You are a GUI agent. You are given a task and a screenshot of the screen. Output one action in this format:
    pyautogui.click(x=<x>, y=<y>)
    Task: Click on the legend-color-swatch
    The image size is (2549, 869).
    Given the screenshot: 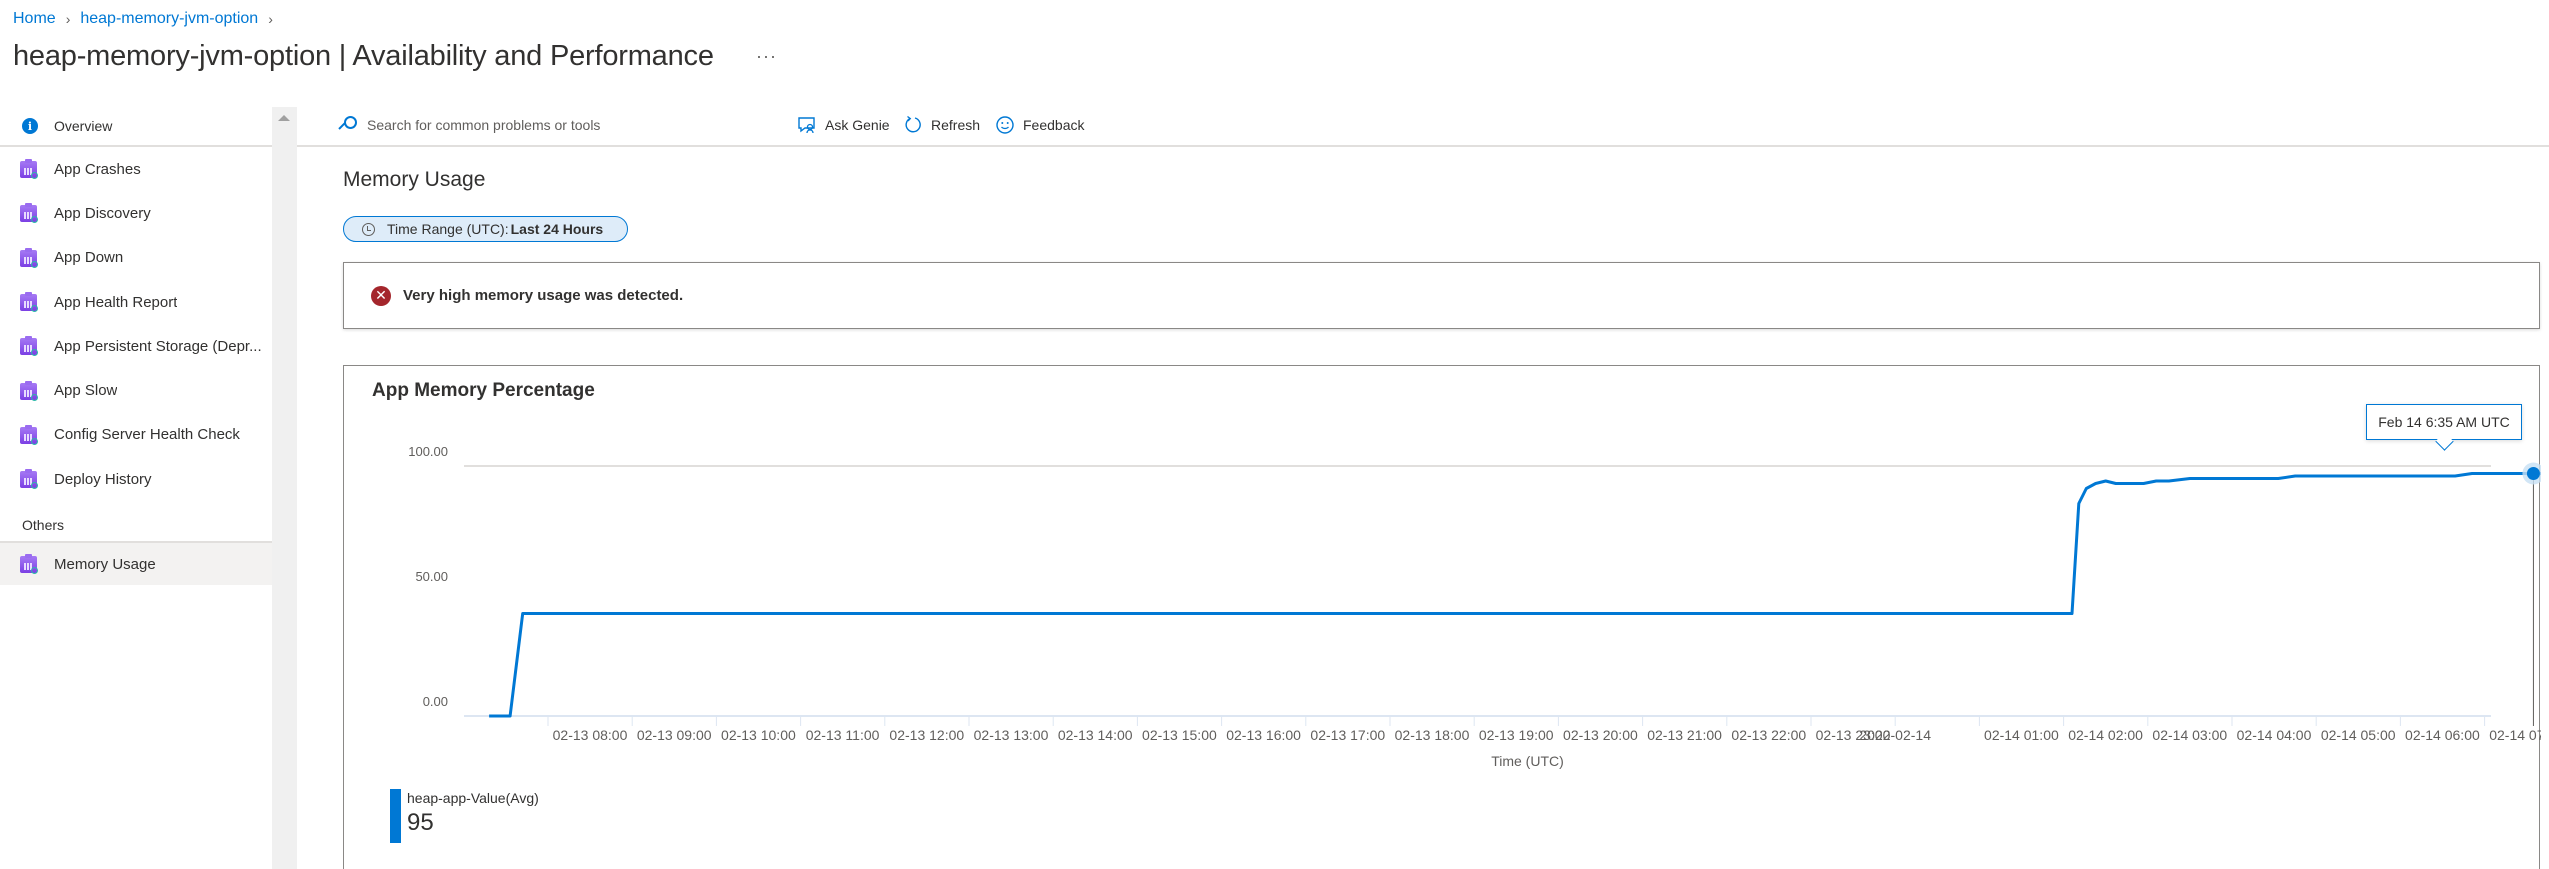 What is the action you would take?
    pyautogui.click(x=395, y=816)
    